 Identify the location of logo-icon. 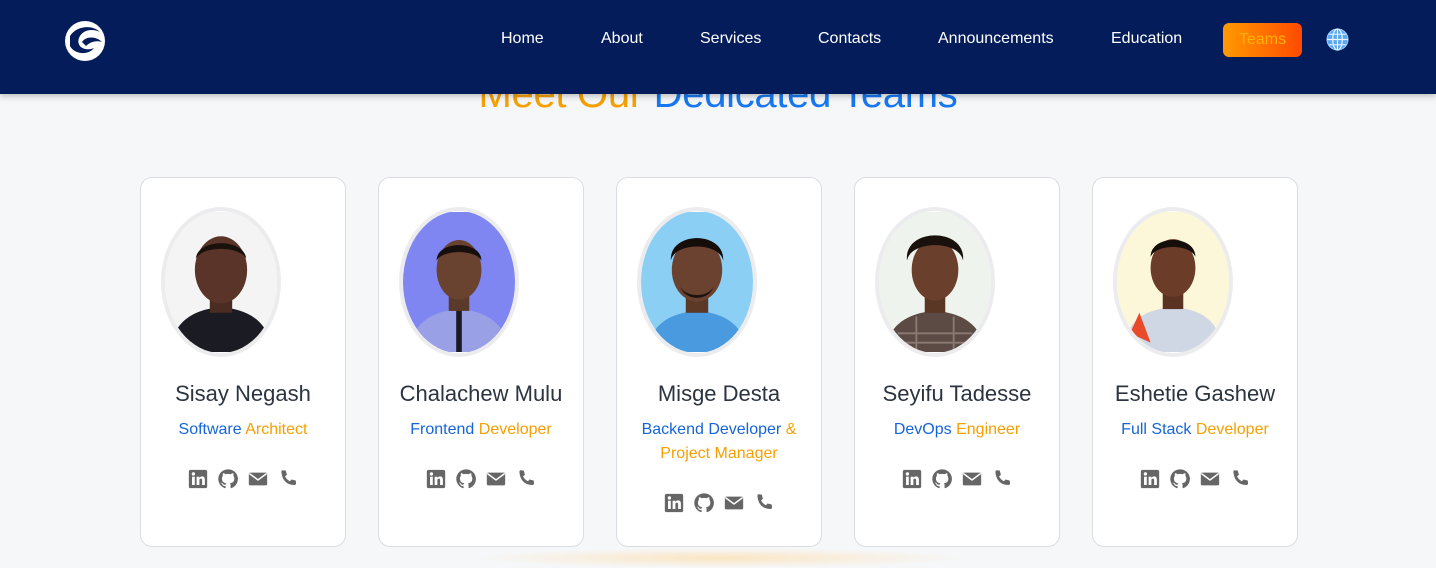
(85, 41).